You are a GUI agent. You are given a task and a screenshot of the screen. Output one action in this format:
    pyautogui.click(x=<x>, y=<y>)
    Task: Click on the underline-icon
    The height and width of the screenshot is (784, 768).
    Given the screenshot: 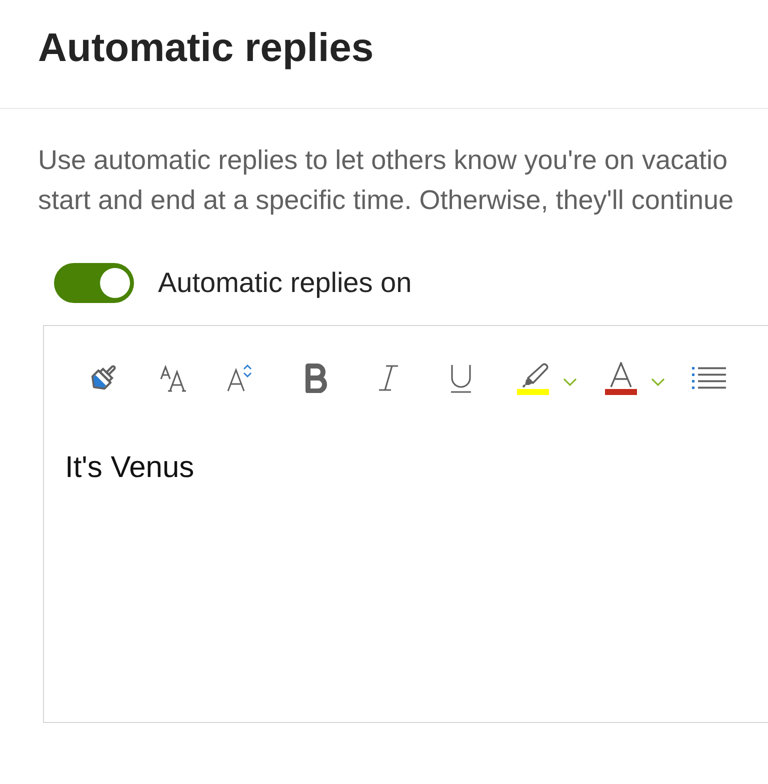 What is the action you would take?
    pyautogui.click(x=461, y=378)
    